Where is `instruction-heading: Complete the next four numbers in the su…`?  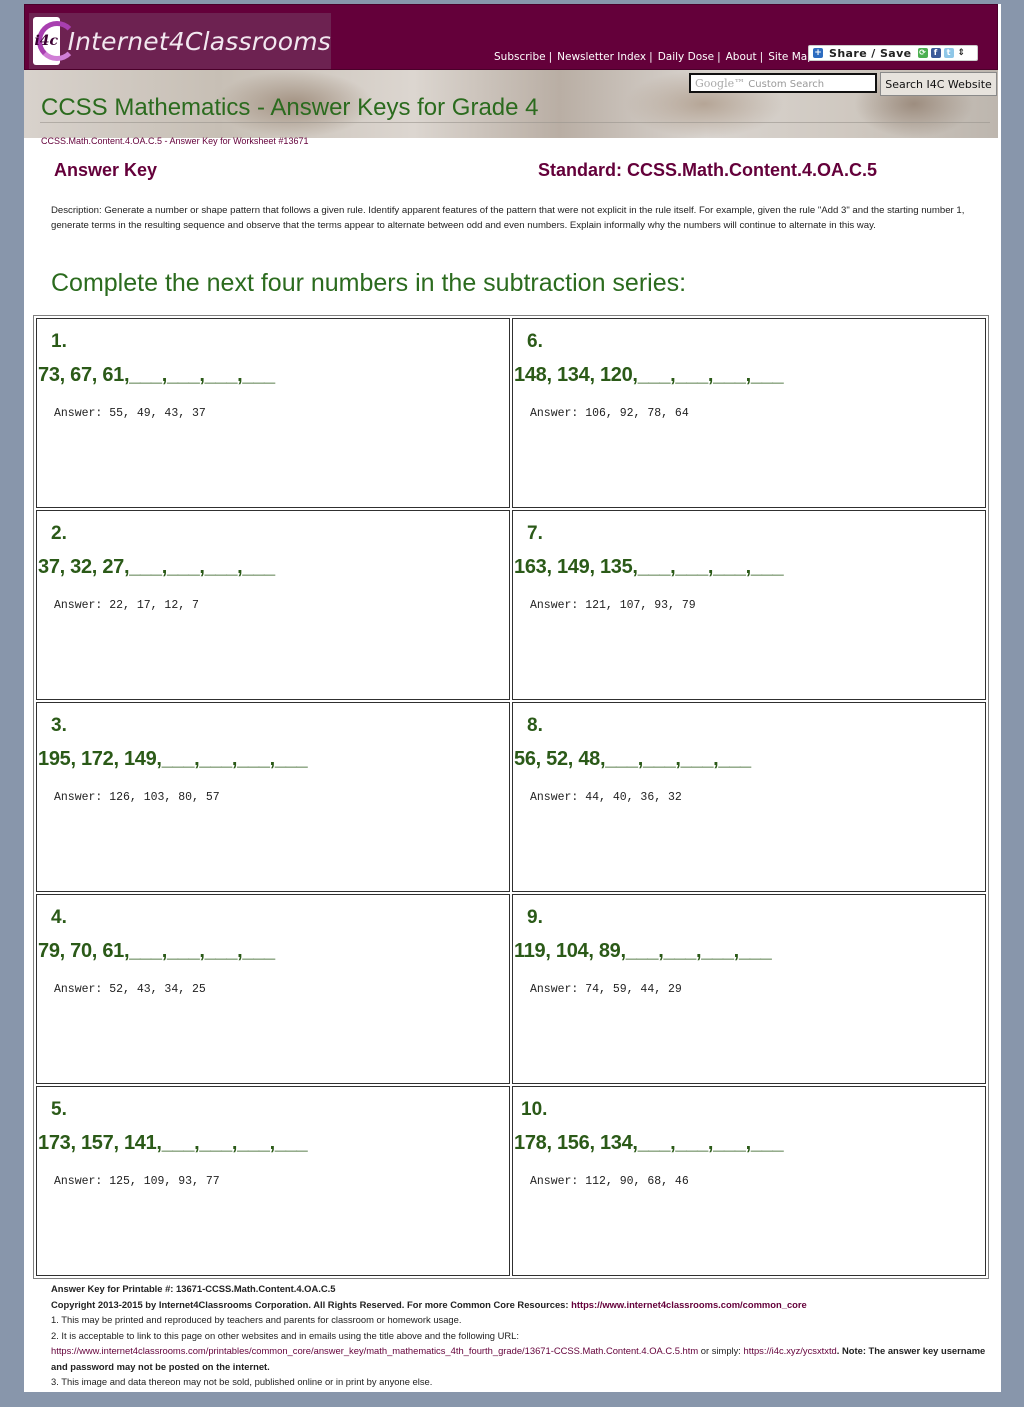
instruction-heading: Complete the next four numbers in the su… is located at coordinates (369, 283).